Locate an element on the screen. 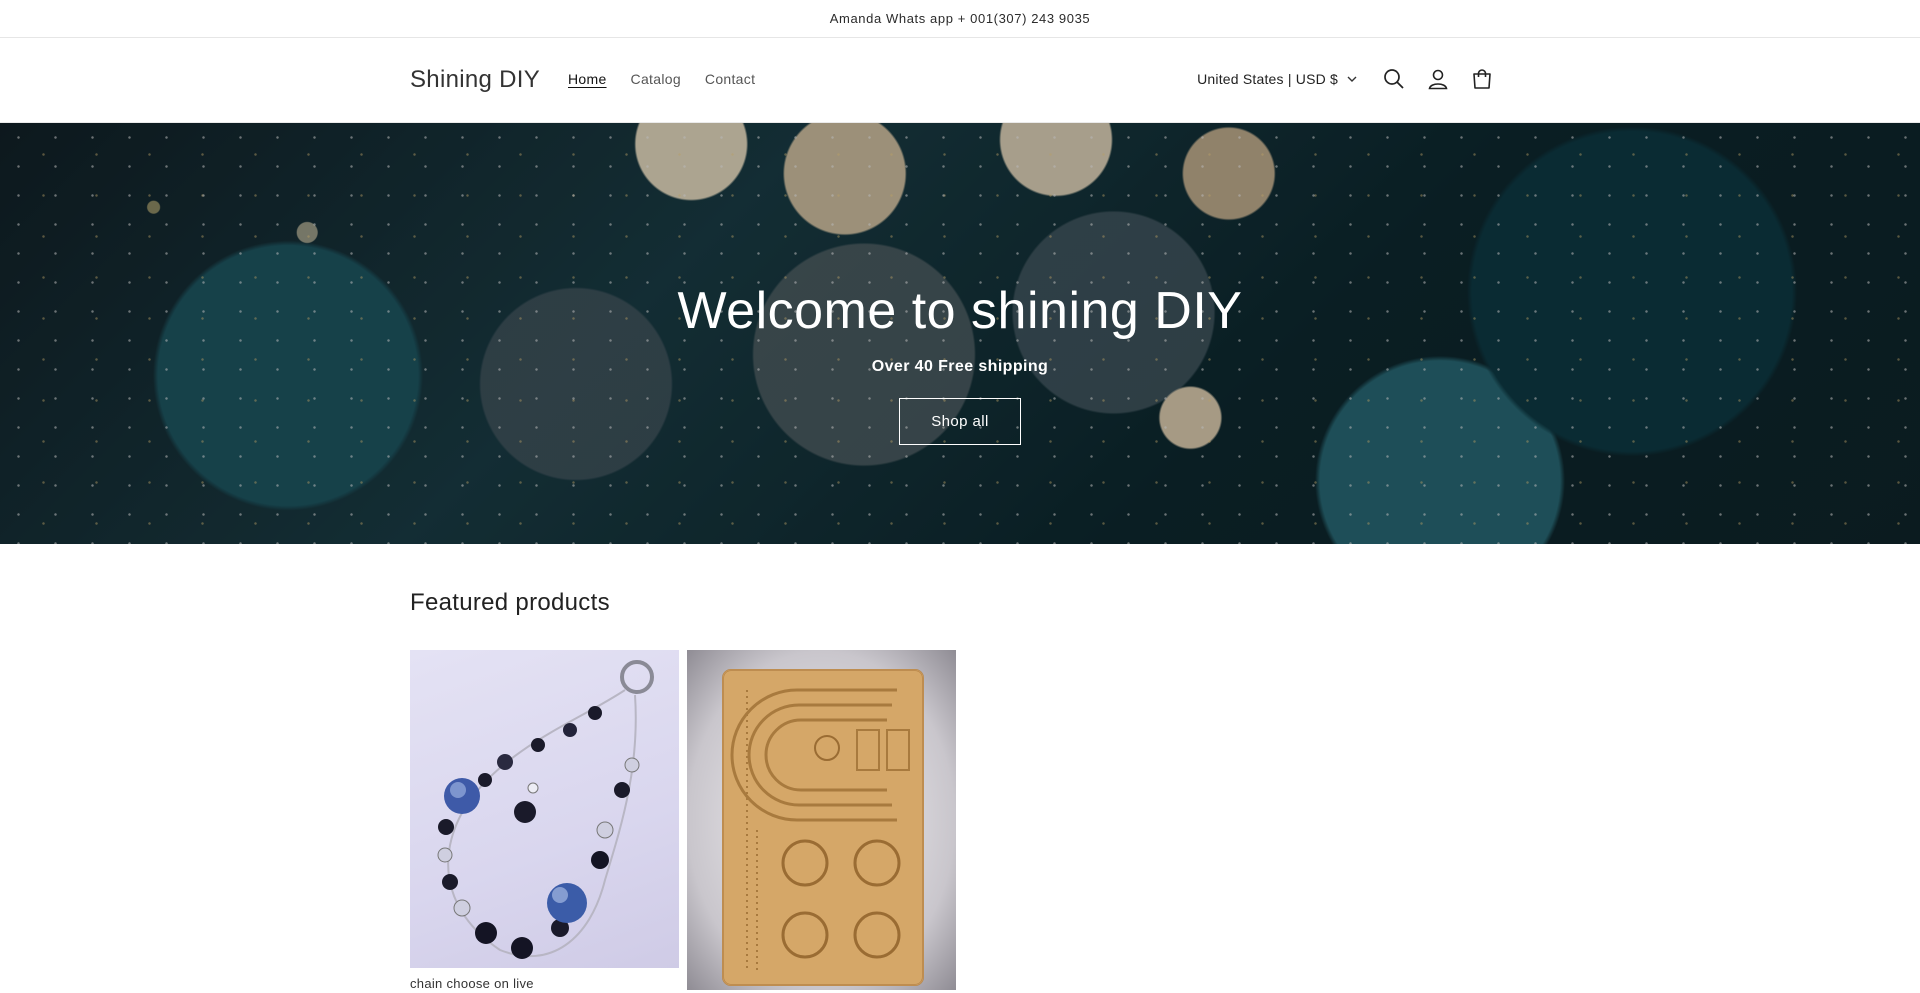 This screenshot has height=993, width=1920. nav-contact: Contact is located at coordinates (730, 79).